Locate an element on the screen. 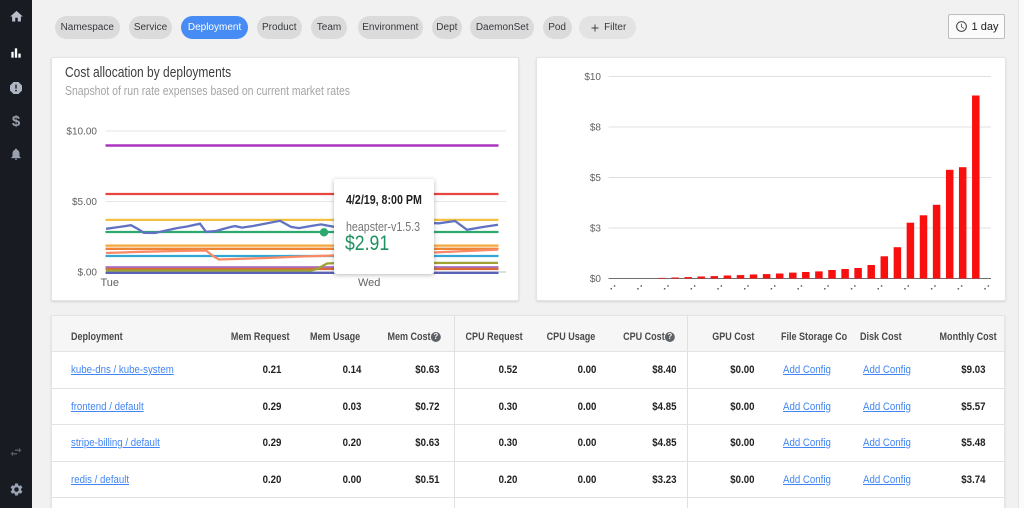 This screenshot has height=508, width=1024. svg-text: $5.00 is located at coordinates (84, 202).